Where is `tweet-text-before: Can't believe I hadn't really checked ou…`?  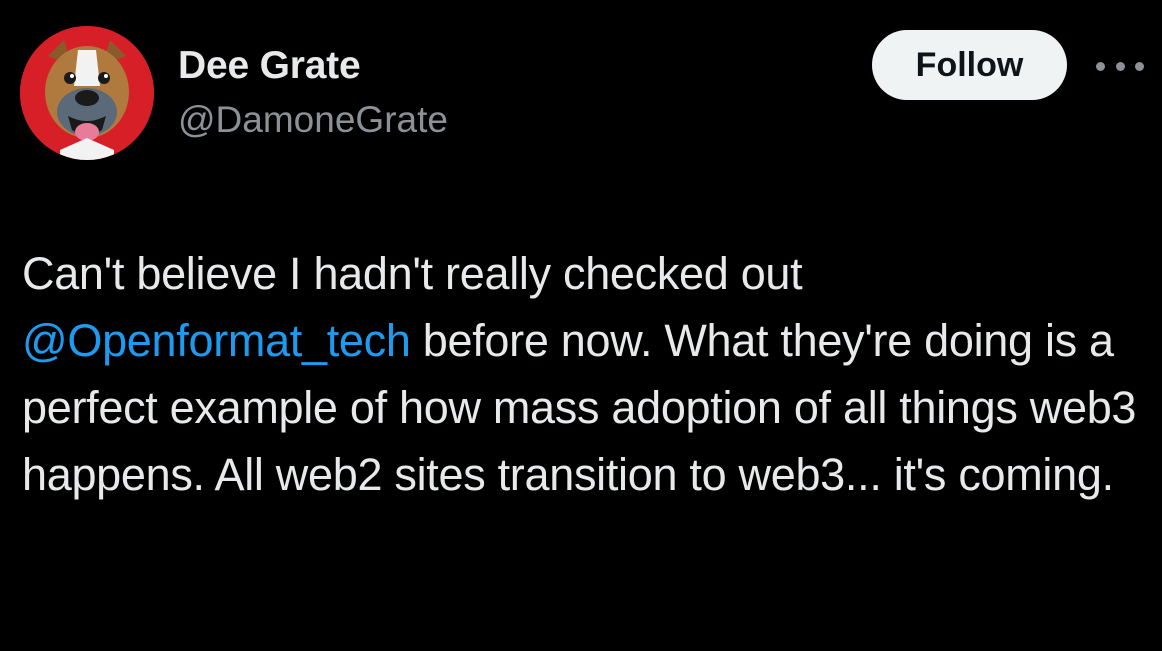 tweet-text-before: Can't believe I hadn't really checked ou… is located at coordinates (412, 273).